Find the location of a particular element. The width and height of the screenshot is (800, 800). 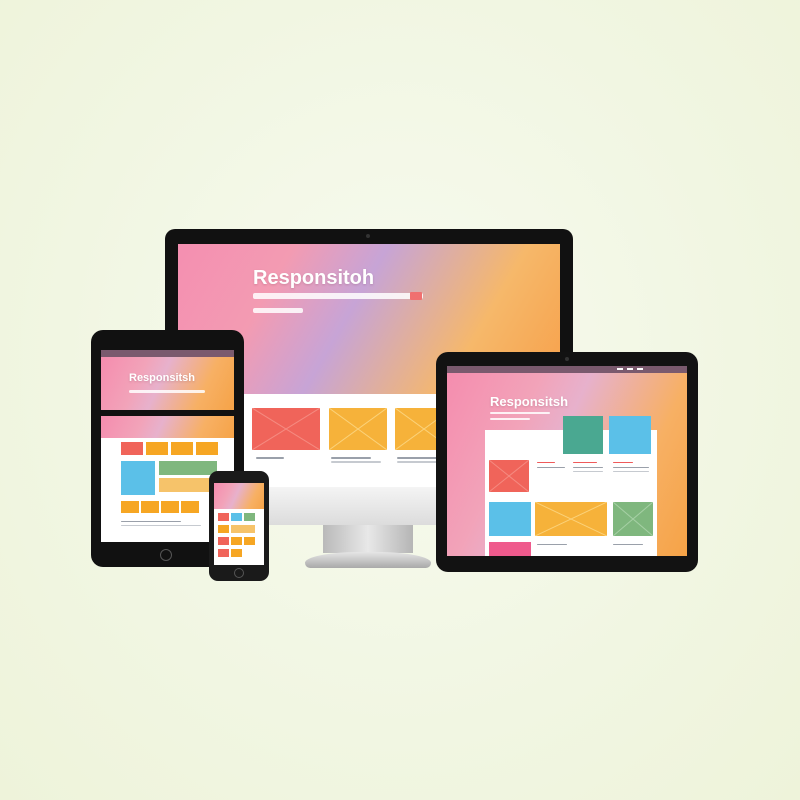

smartphone is located at coordinates (239, 526).